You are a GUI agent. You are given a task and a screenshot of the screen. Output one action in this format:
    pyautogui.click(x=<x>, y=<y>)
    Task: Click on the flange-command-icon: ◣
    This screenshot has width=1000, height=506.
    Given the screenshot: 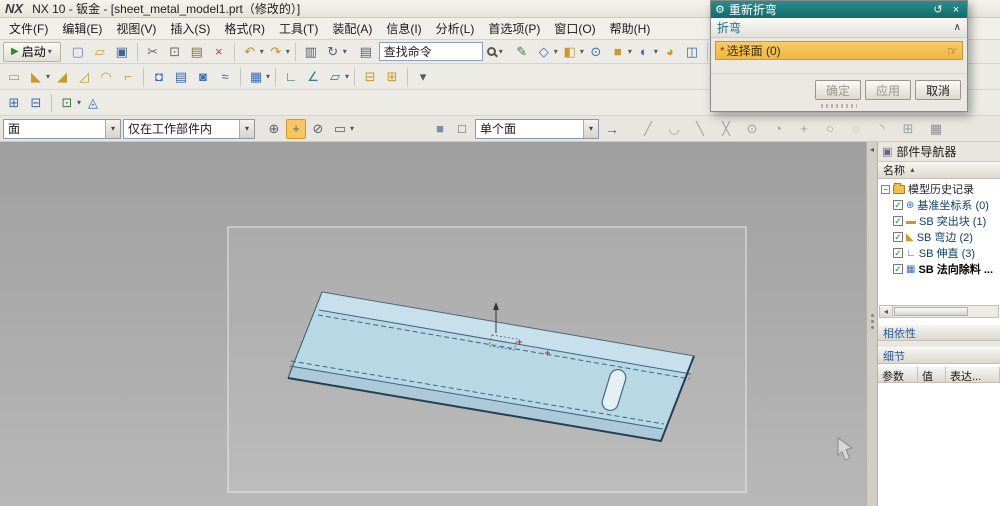 What is the action you would take?
    pyautogui.click(x=36, y=77)
    